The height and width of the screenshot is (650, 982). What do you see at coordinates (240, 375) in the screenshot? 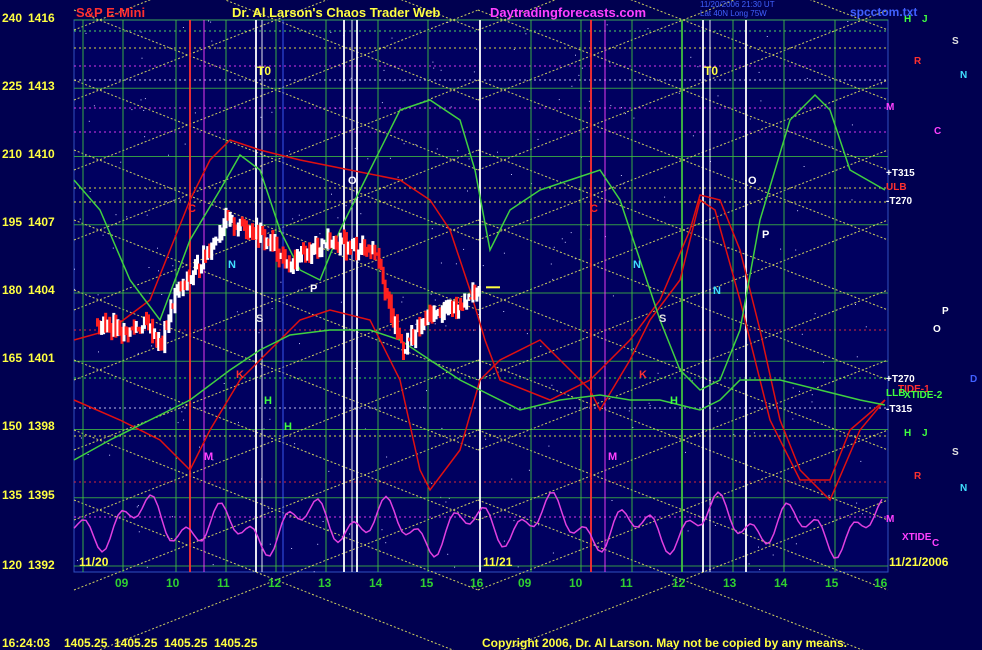
I see `marker-letter: K` at bounding box center [240, 375].